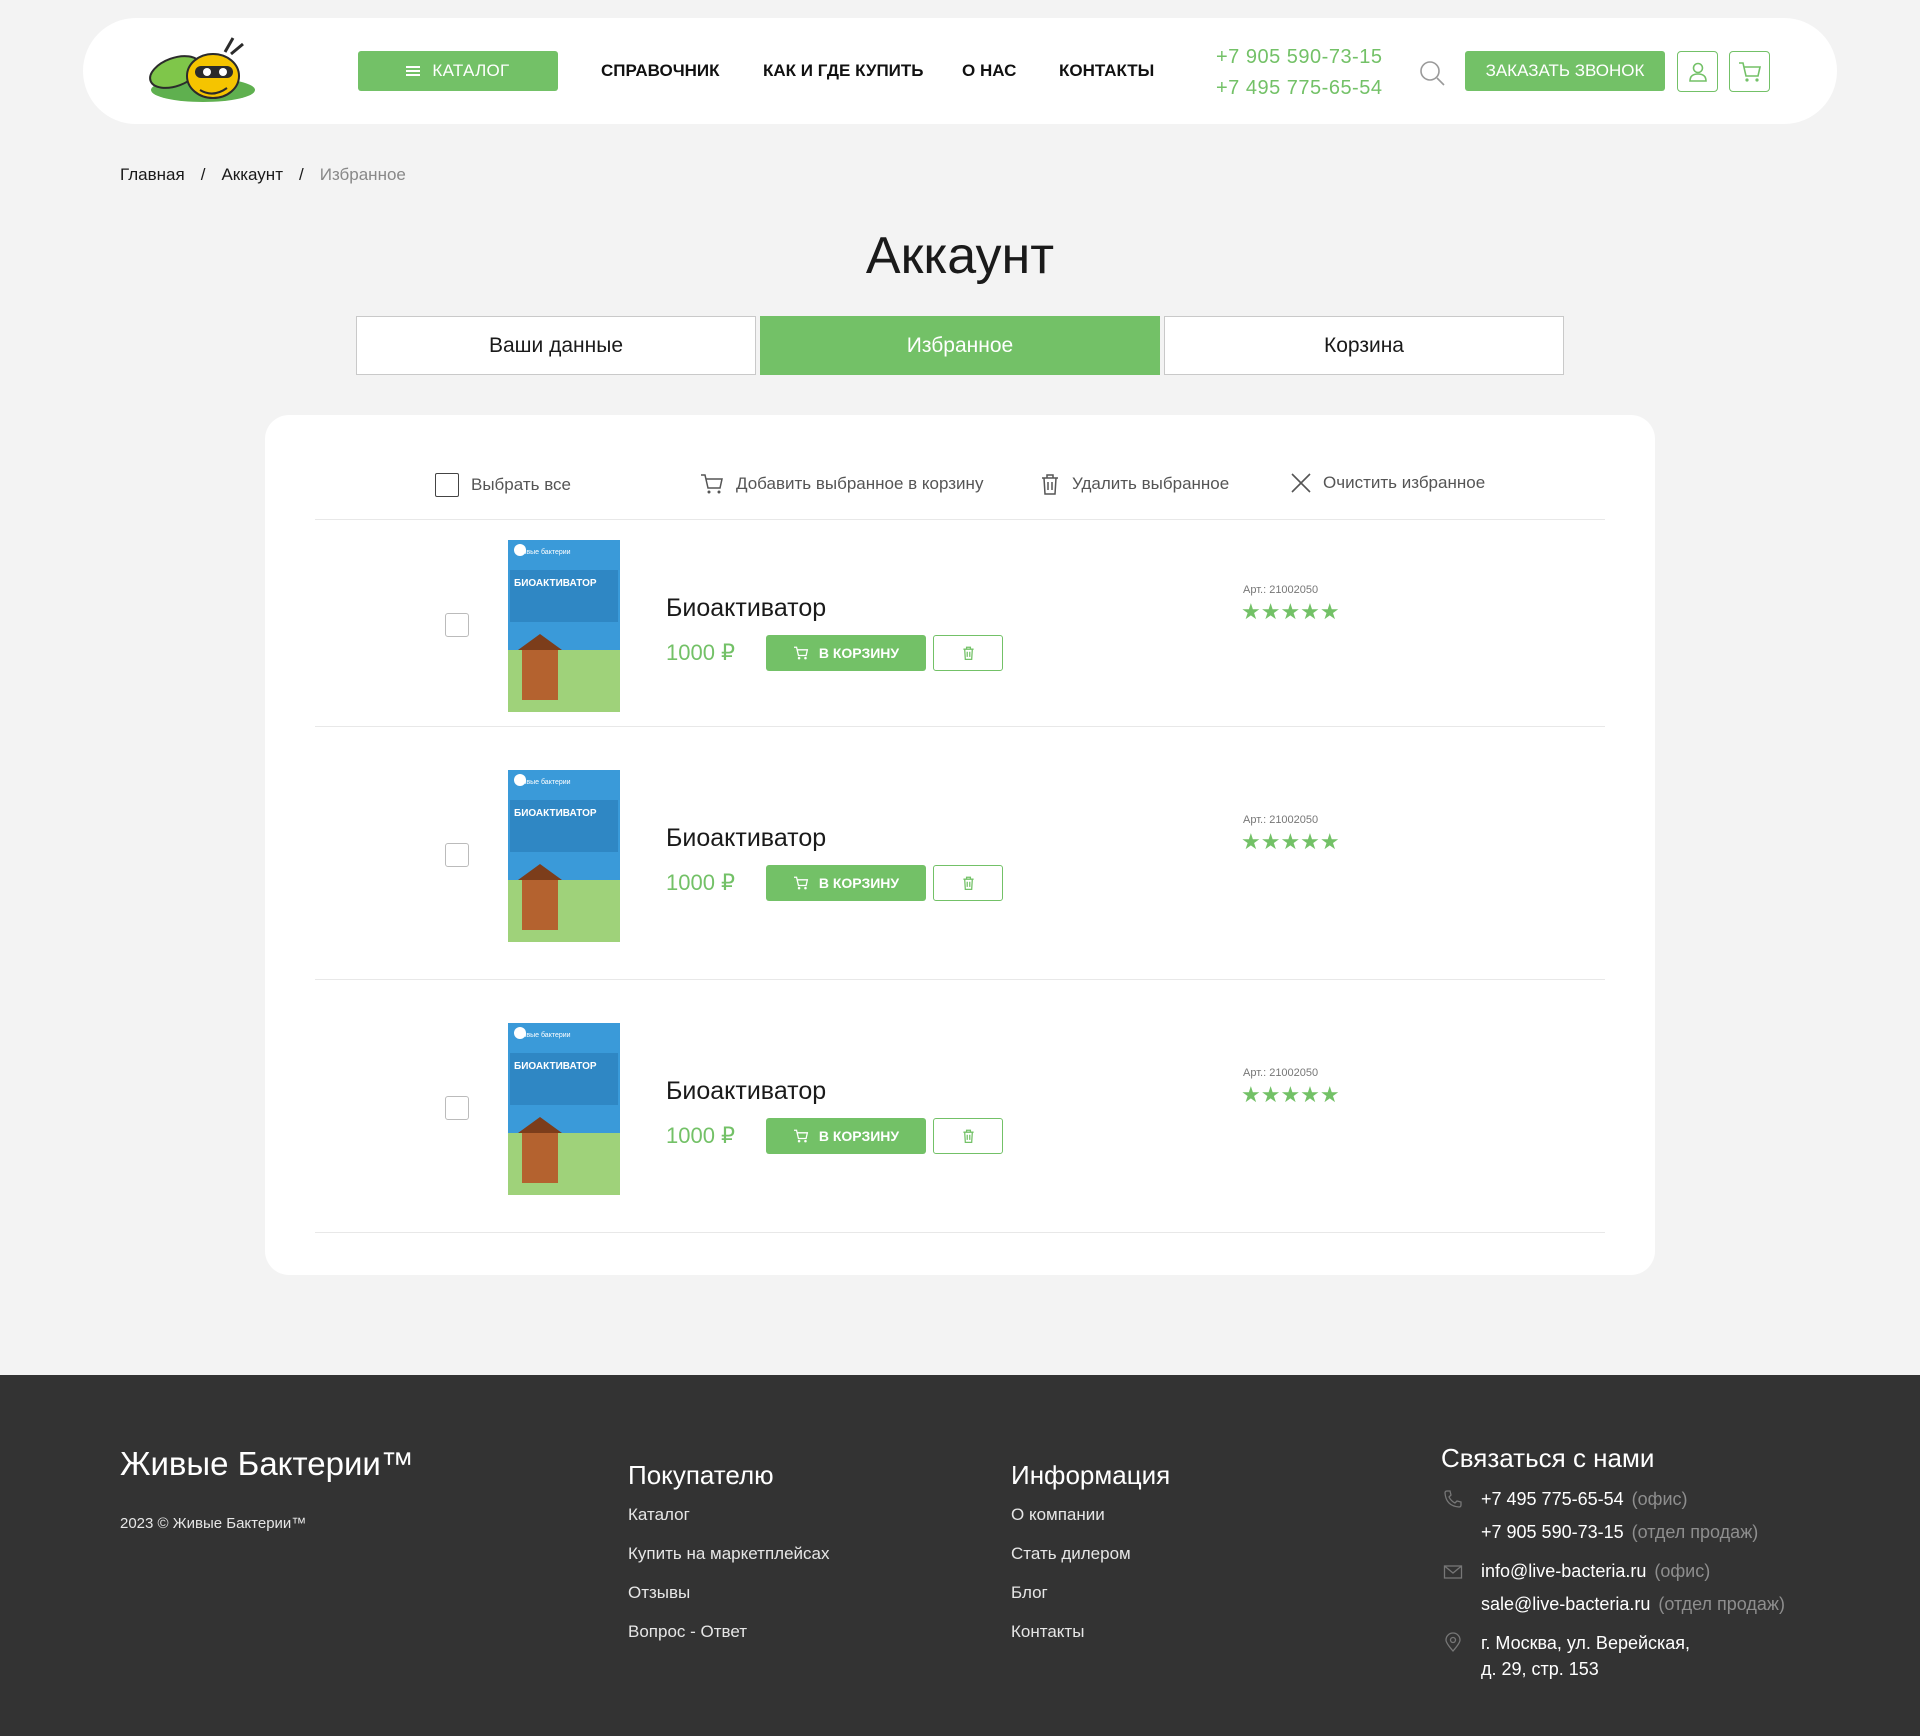  I want to click on header-phone-1: +7 905 590-73-15, so click(1299, 57).